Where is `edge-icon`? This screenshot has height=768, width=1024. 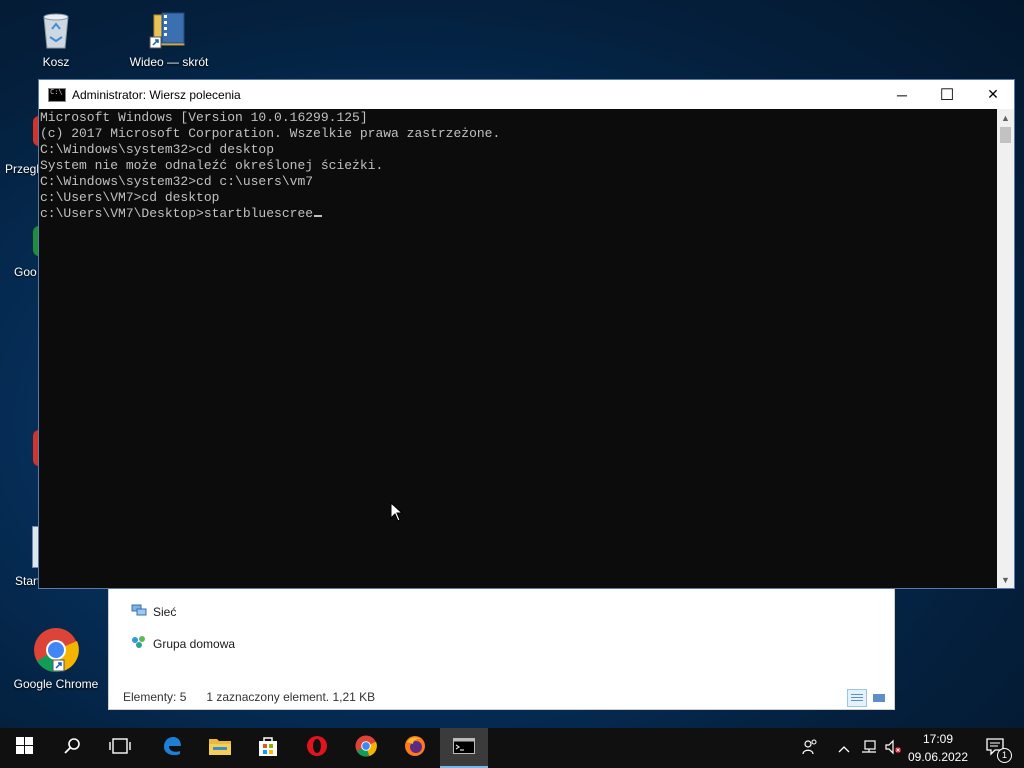
edge-icon is located at coordinates (172, 748).